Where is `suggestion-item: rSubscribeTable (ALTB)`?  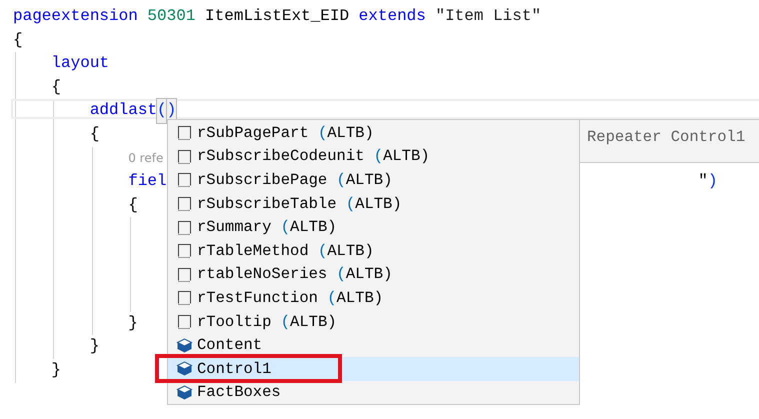
suggestion-item: rSubscribeTable (ALTB) is located at coordinates (373, 204).